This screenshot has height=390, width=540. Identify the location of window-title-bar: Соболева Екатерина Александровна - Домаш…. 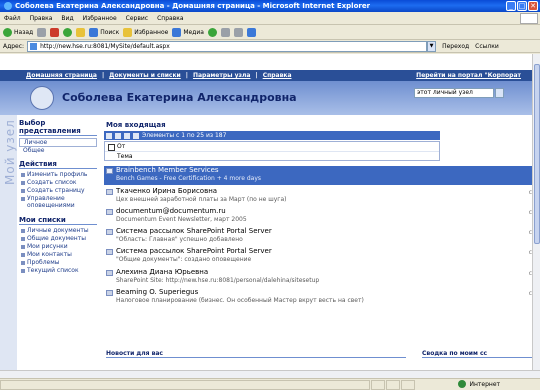
(270, 6).